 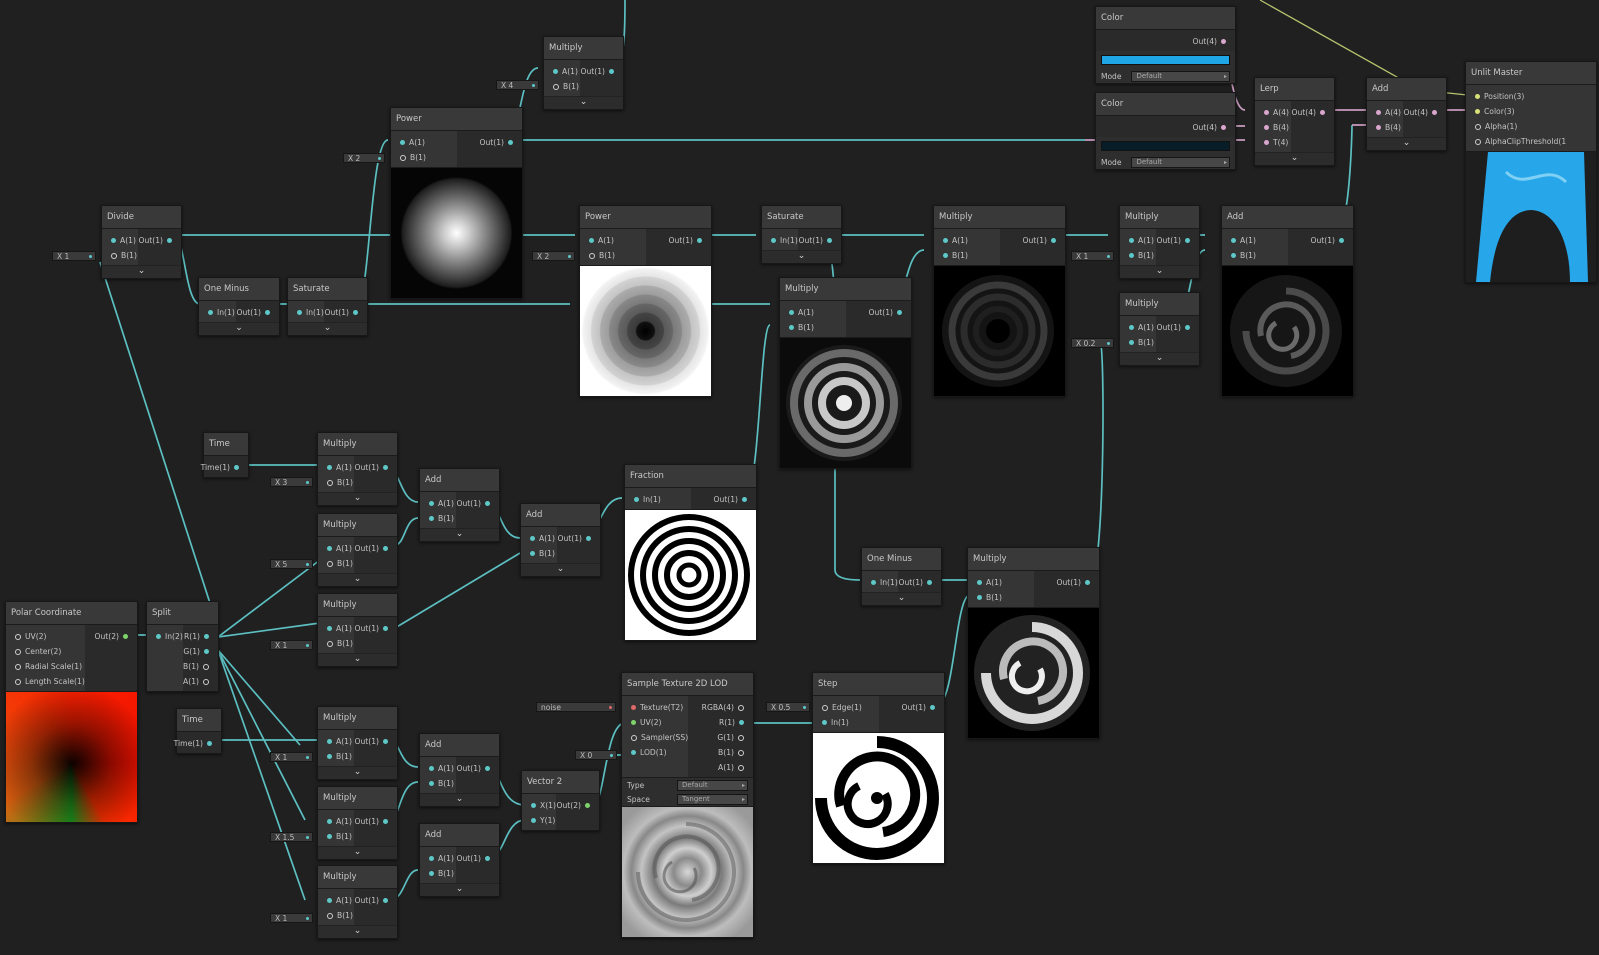 What do you see at coordinates (45, 681) in the screenshot?
I see `input-port-length-scale: Length Scale(1)` at bounding box center [45, 681].